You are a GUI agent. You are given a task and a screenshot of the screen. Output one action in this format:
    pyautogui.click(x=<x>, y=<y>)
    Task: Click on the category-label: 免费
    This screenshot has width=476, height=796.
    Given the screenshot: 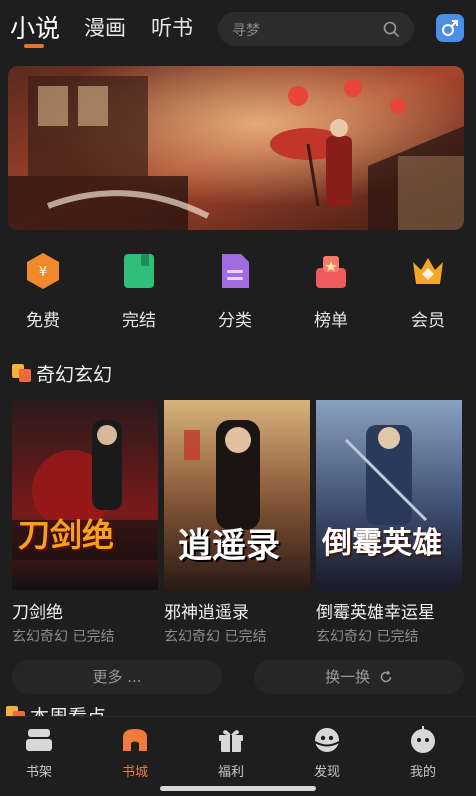 What is the action you would take?
    pyautogui.click(x=43, y=321)
    